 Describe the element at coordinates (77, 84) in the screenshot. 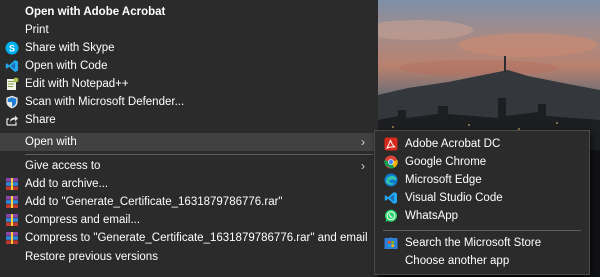

I see `menu-item-label: Edit with Notepad++` at that location.